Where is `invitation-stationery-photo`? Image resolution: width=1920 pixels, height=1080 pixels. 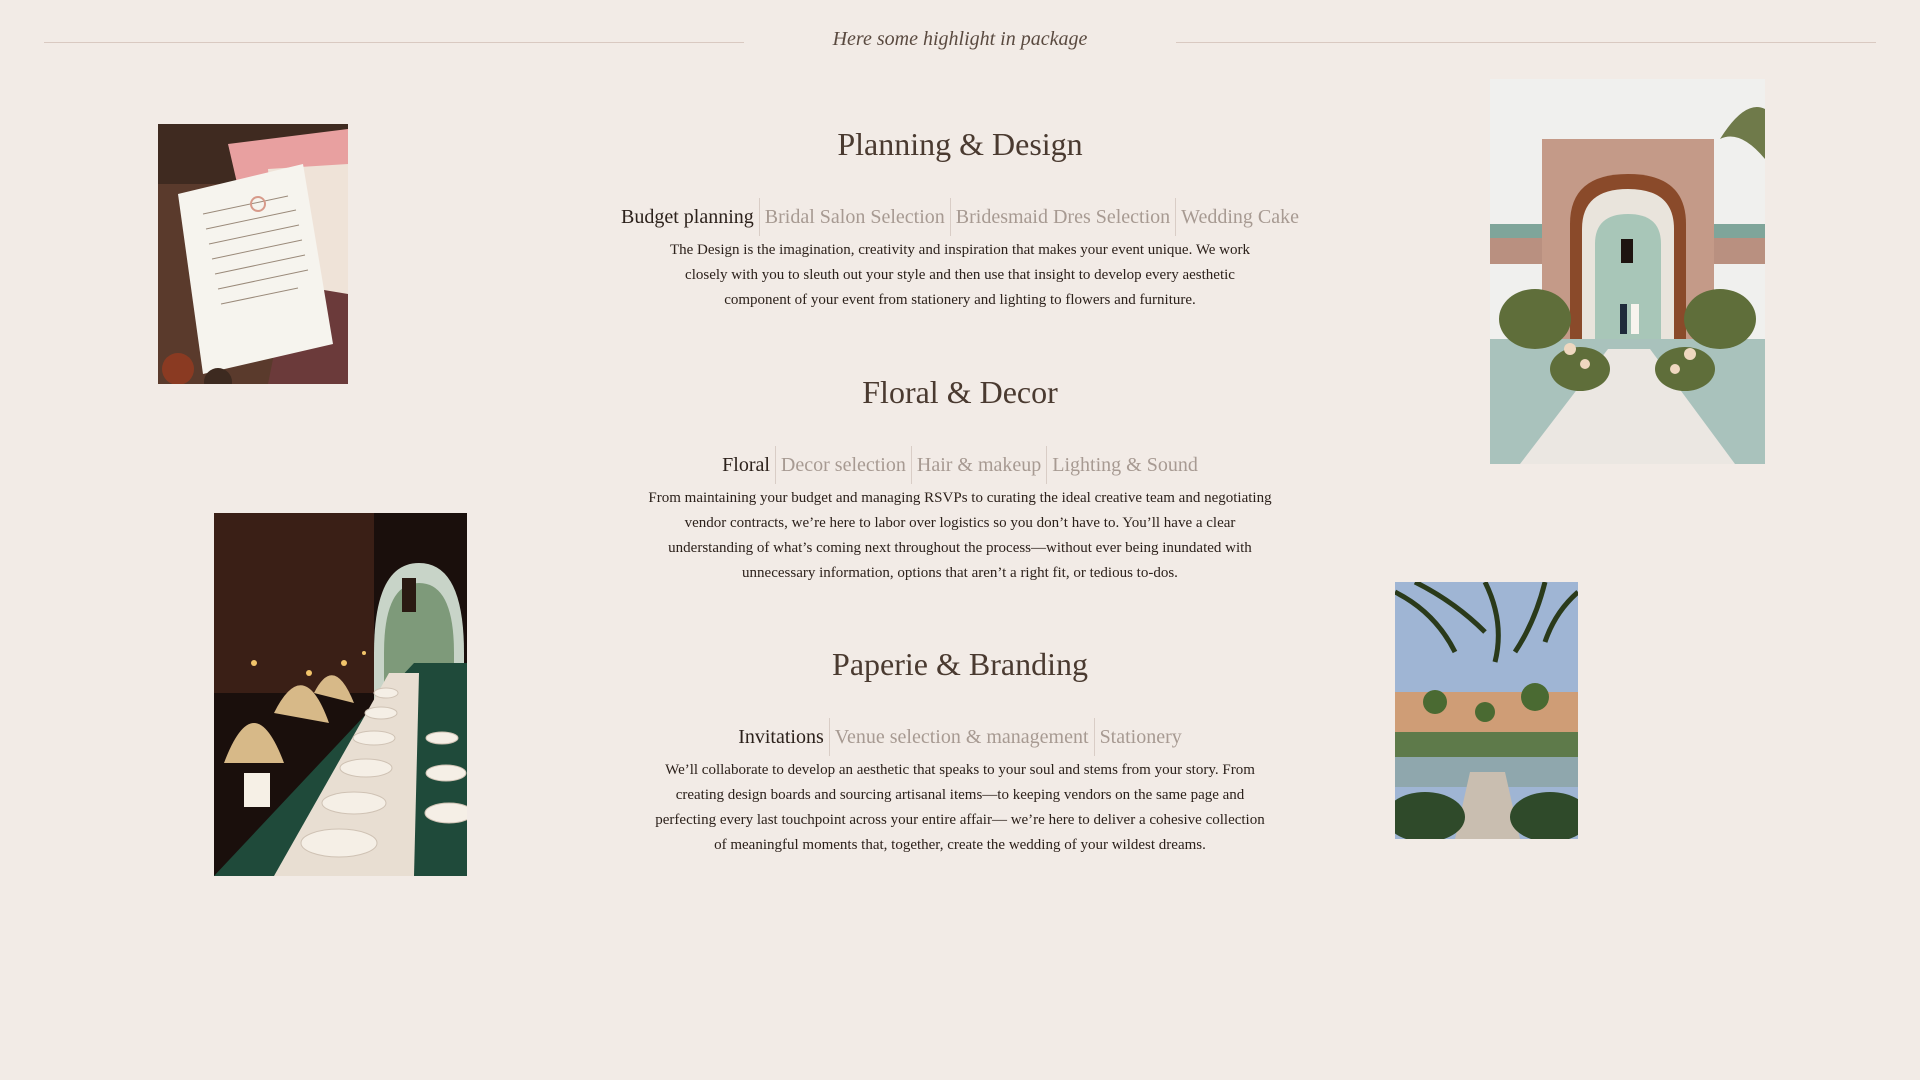 invitation-stationery-photo is located at coordinates (253, 254).